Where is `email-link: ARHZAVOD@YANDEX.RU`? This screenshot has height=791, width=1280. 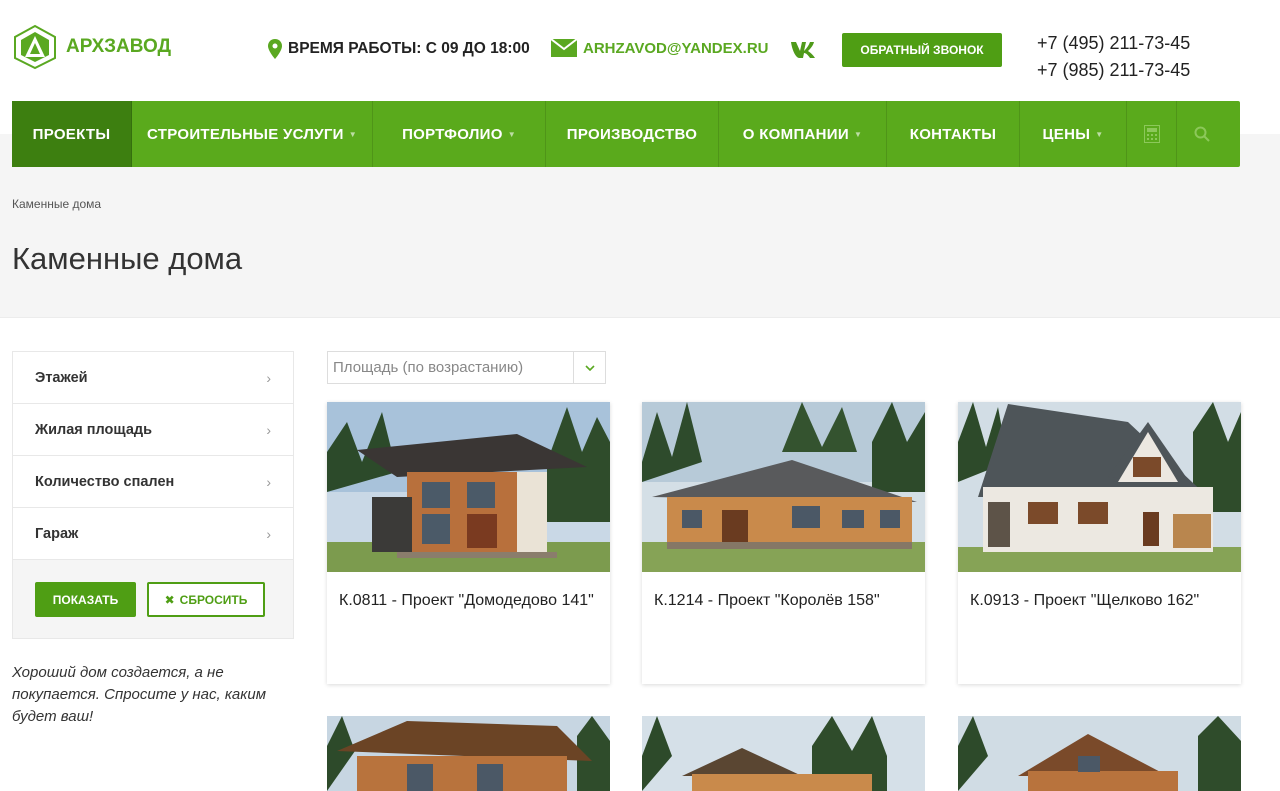 email-link: ARHZAVOD@YANDEX.RU is located at coordinates (659, 48).